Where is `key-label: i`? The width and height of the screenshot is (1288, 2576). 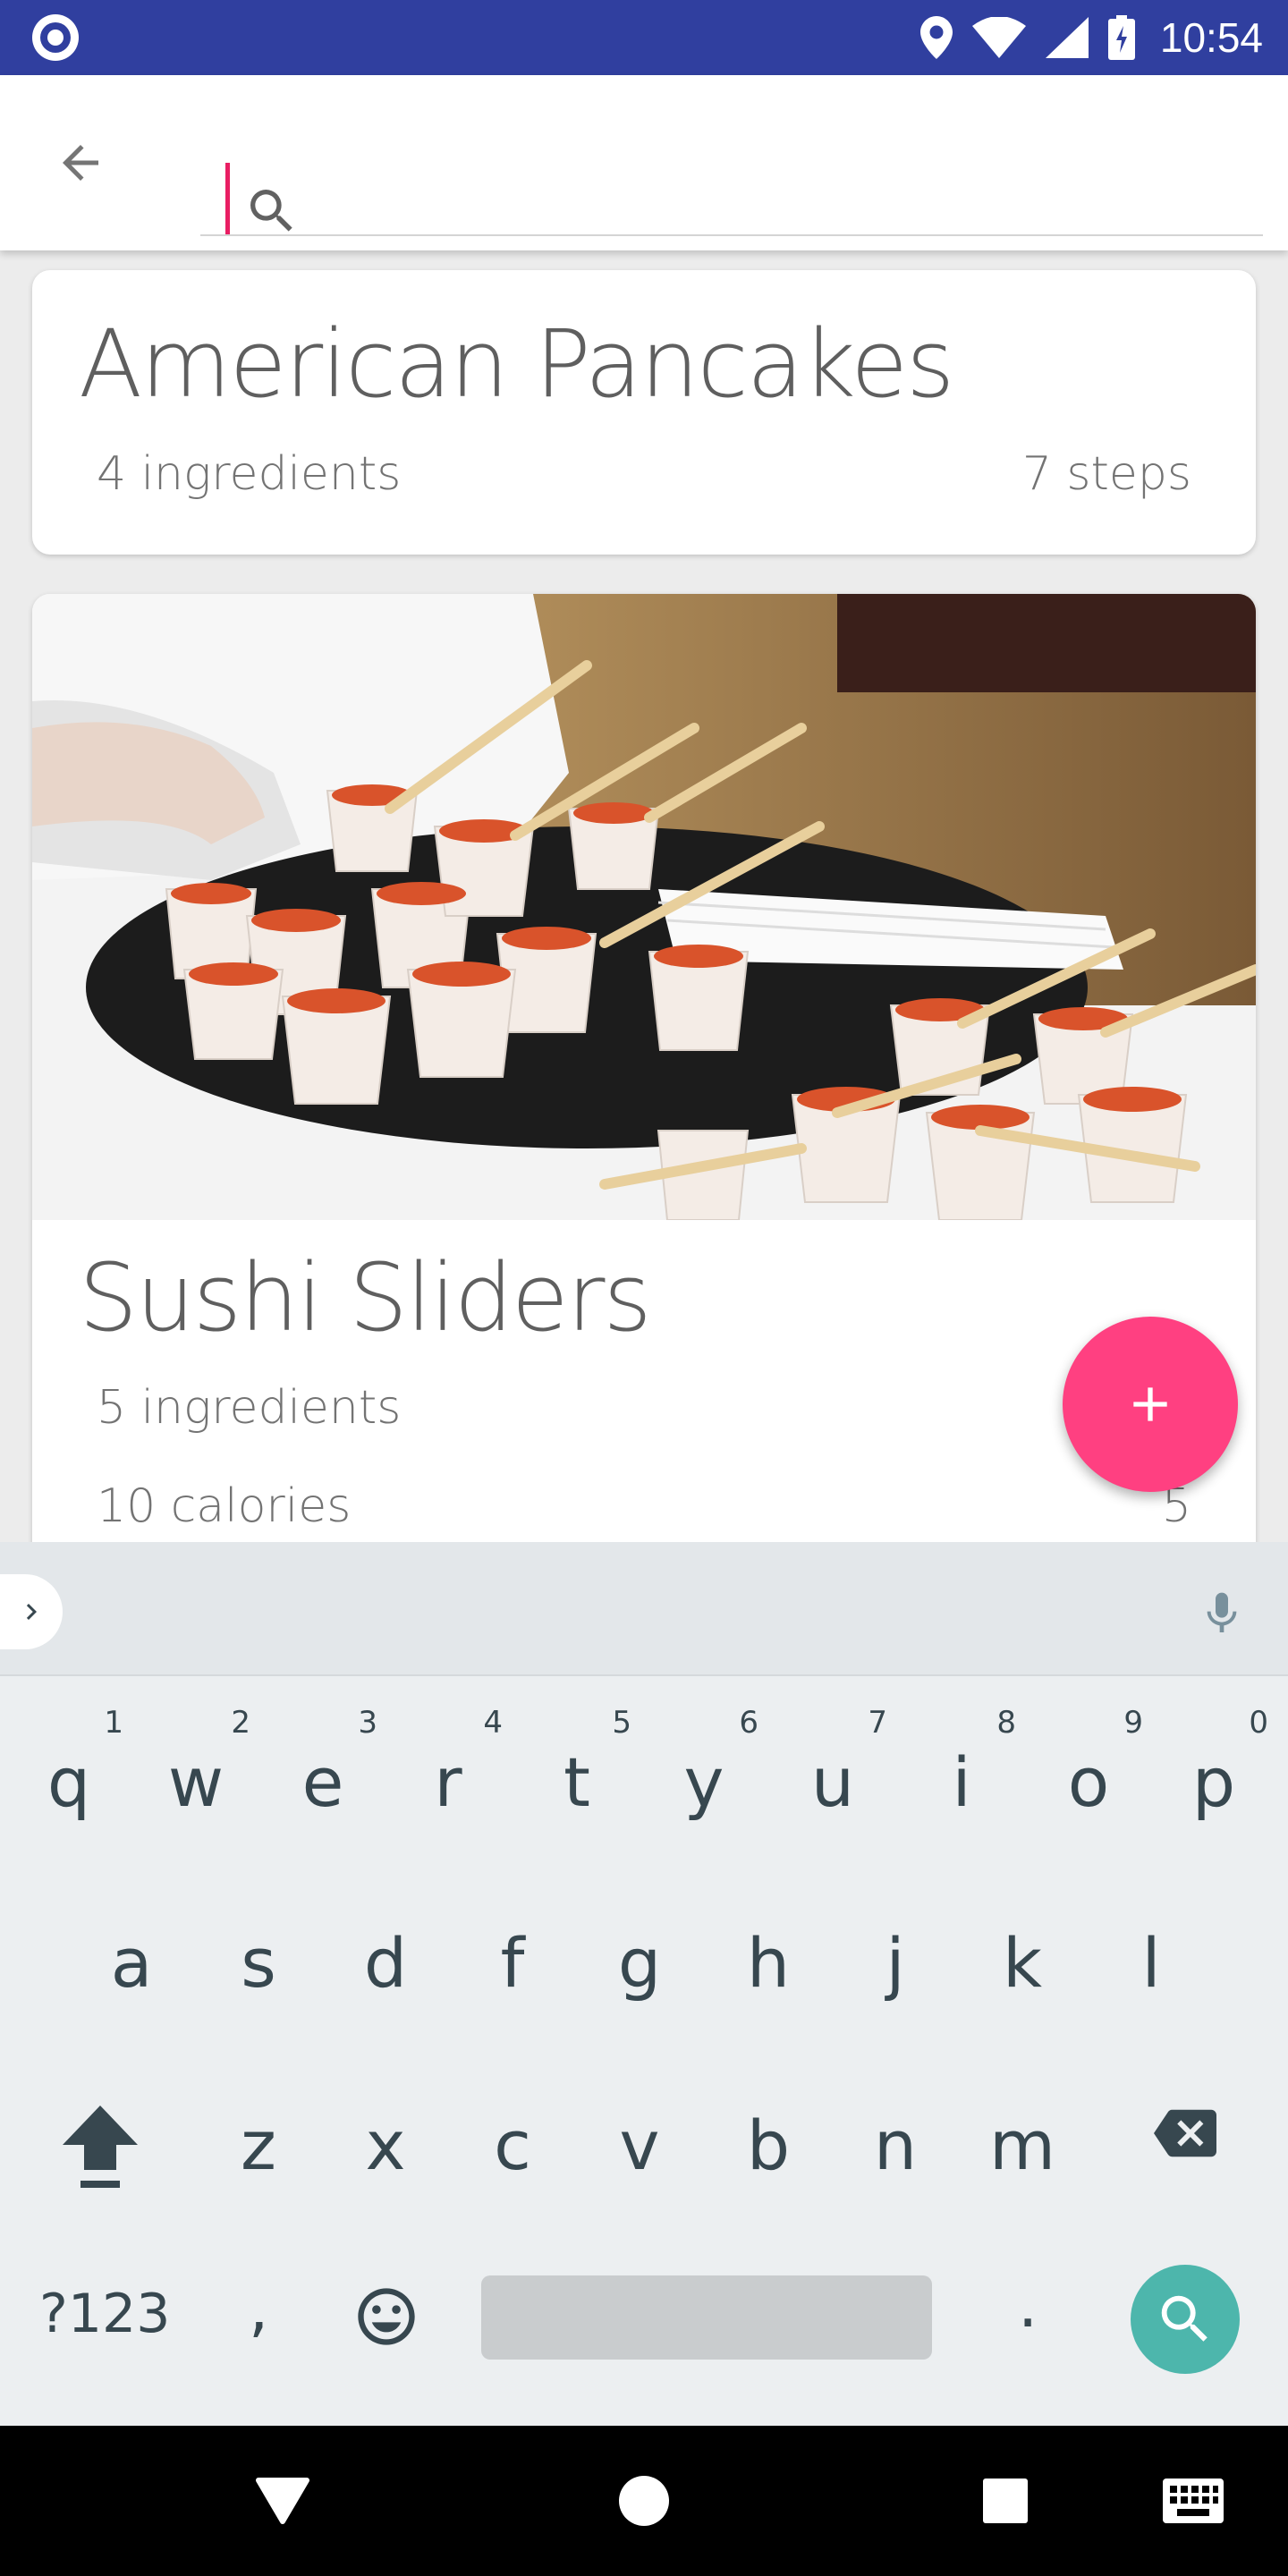
key-label: i is located at coordinates (961, 1782).